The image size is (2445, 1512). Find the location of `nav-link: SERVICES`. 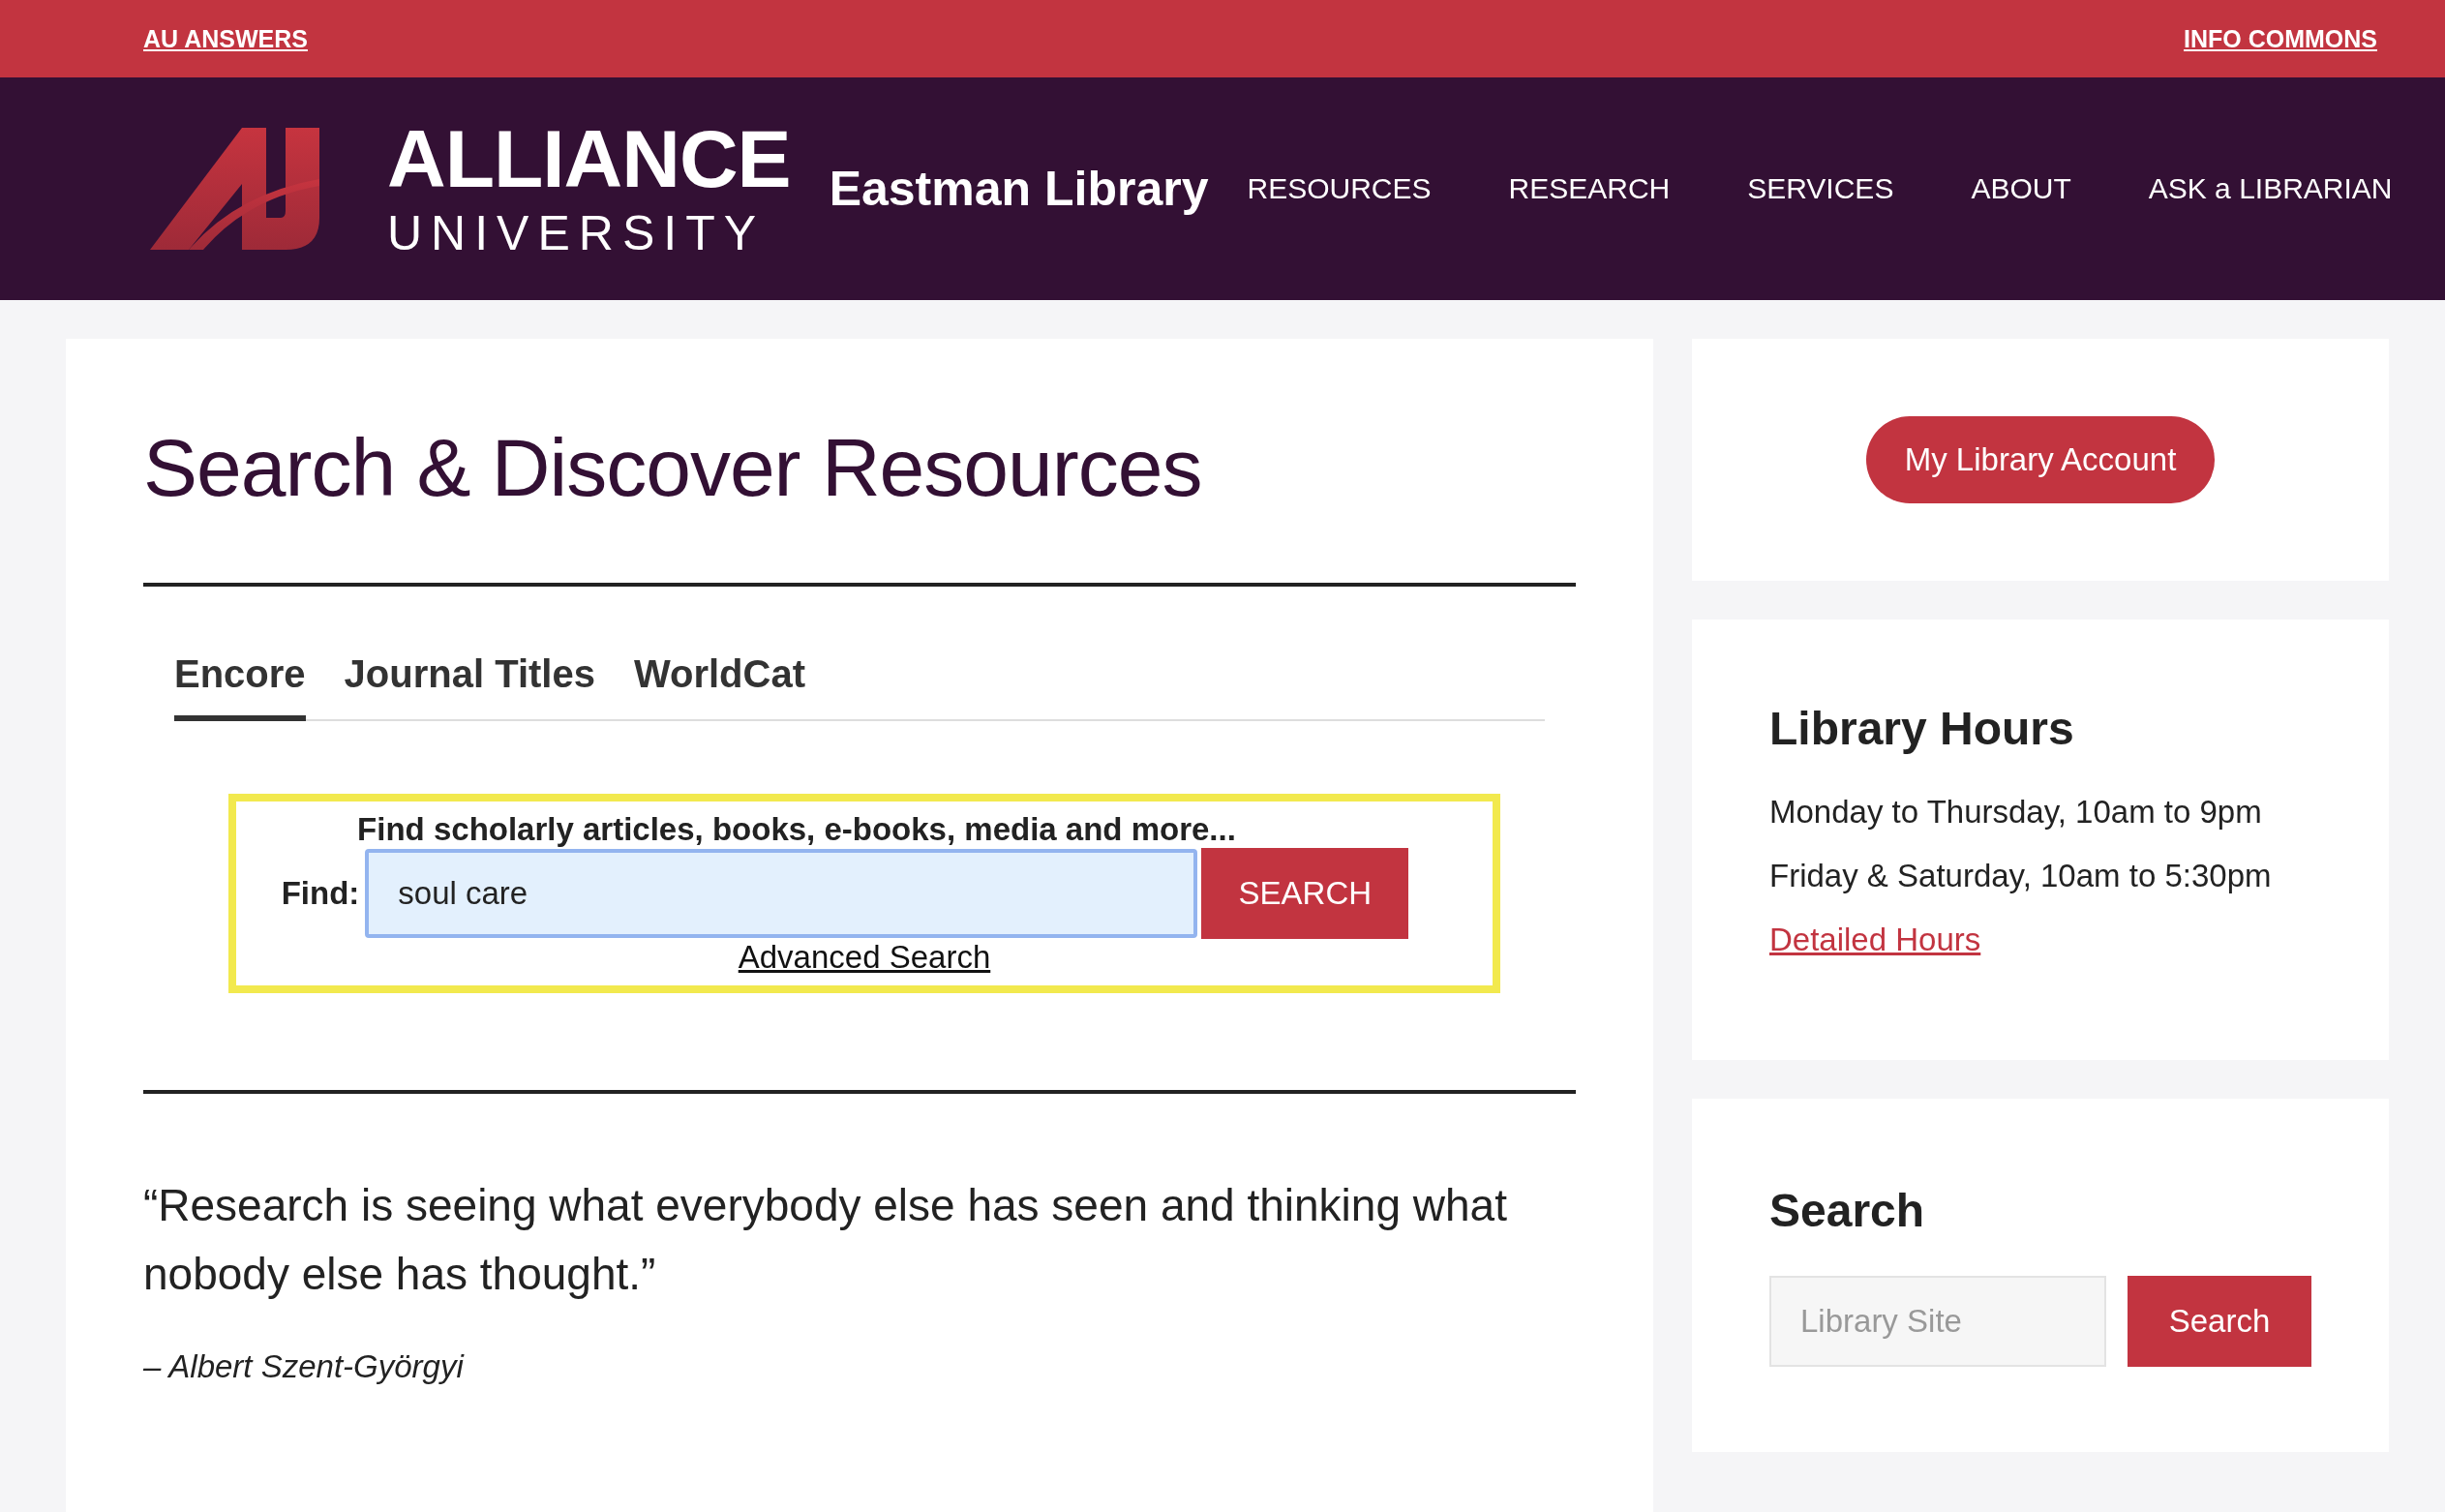

nav-link: SERVICES is located at coordinates (1821, 188).